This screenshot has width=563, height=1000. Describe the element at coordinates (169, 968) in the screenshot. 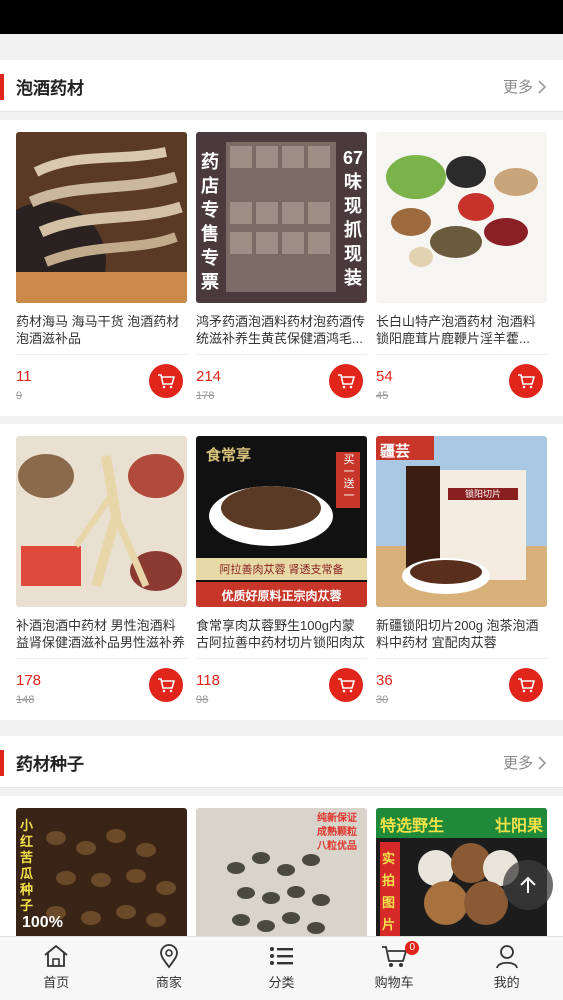

I see `tab-merchant: 商家` at that location.